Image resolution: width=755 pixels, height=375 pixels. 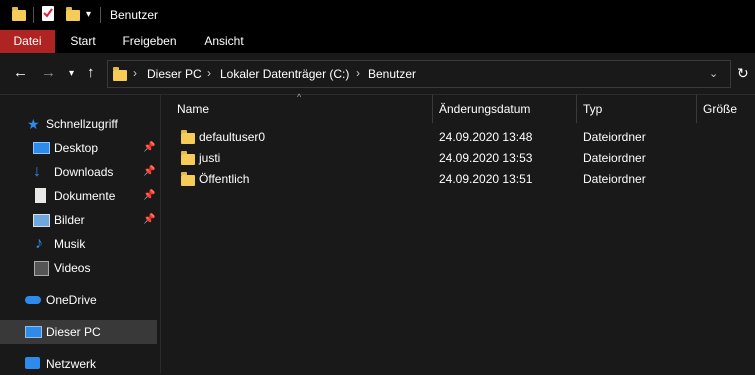 I want to click on file-date: 24.09.2020 13:53, so click(x=486, y=158).